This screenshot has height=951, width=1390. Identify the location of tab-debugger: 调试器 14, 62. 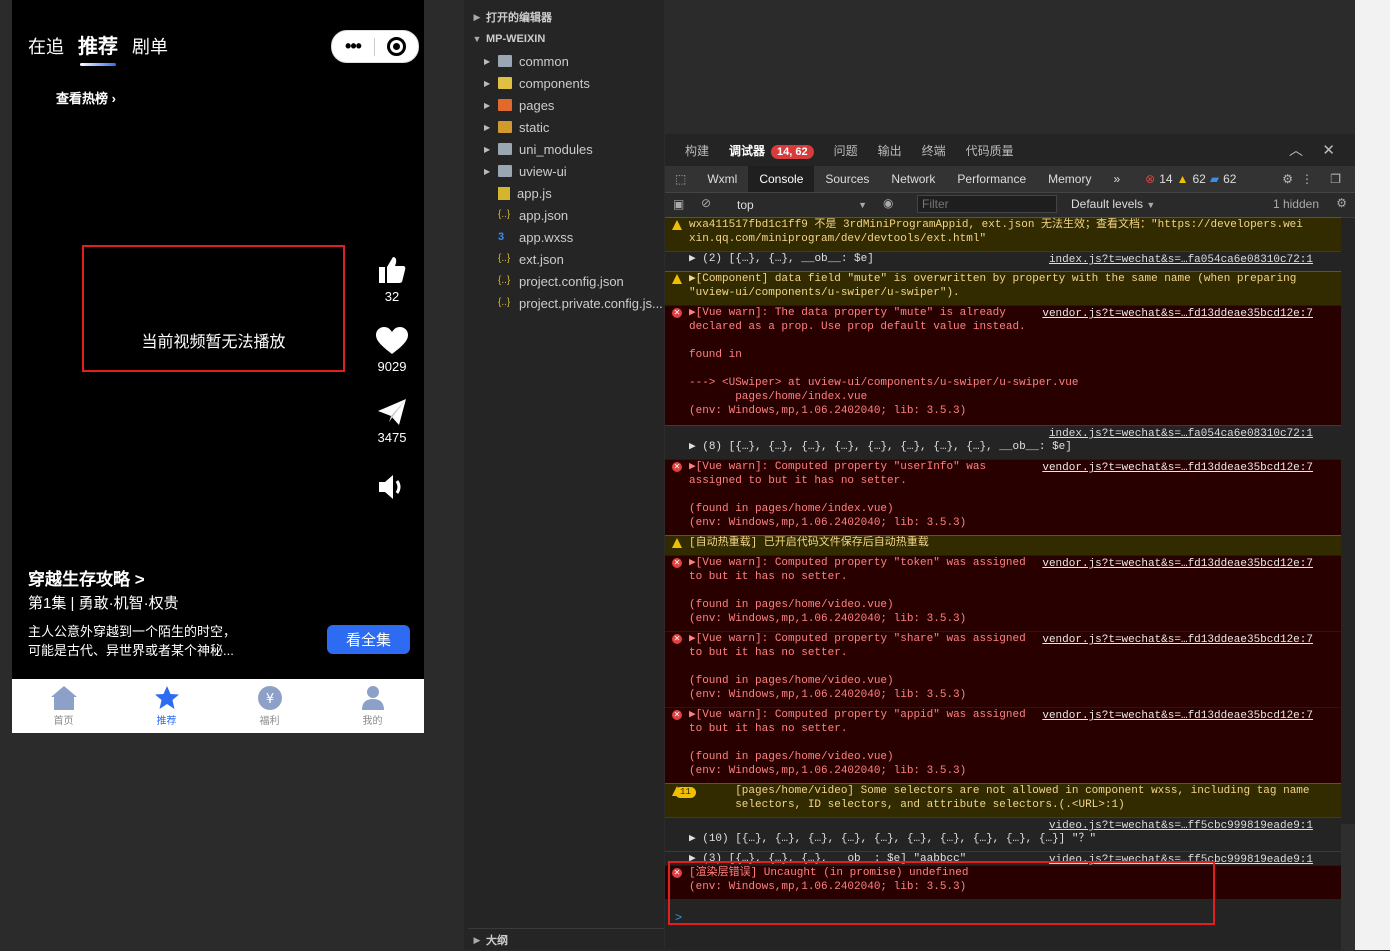
(771, 150).